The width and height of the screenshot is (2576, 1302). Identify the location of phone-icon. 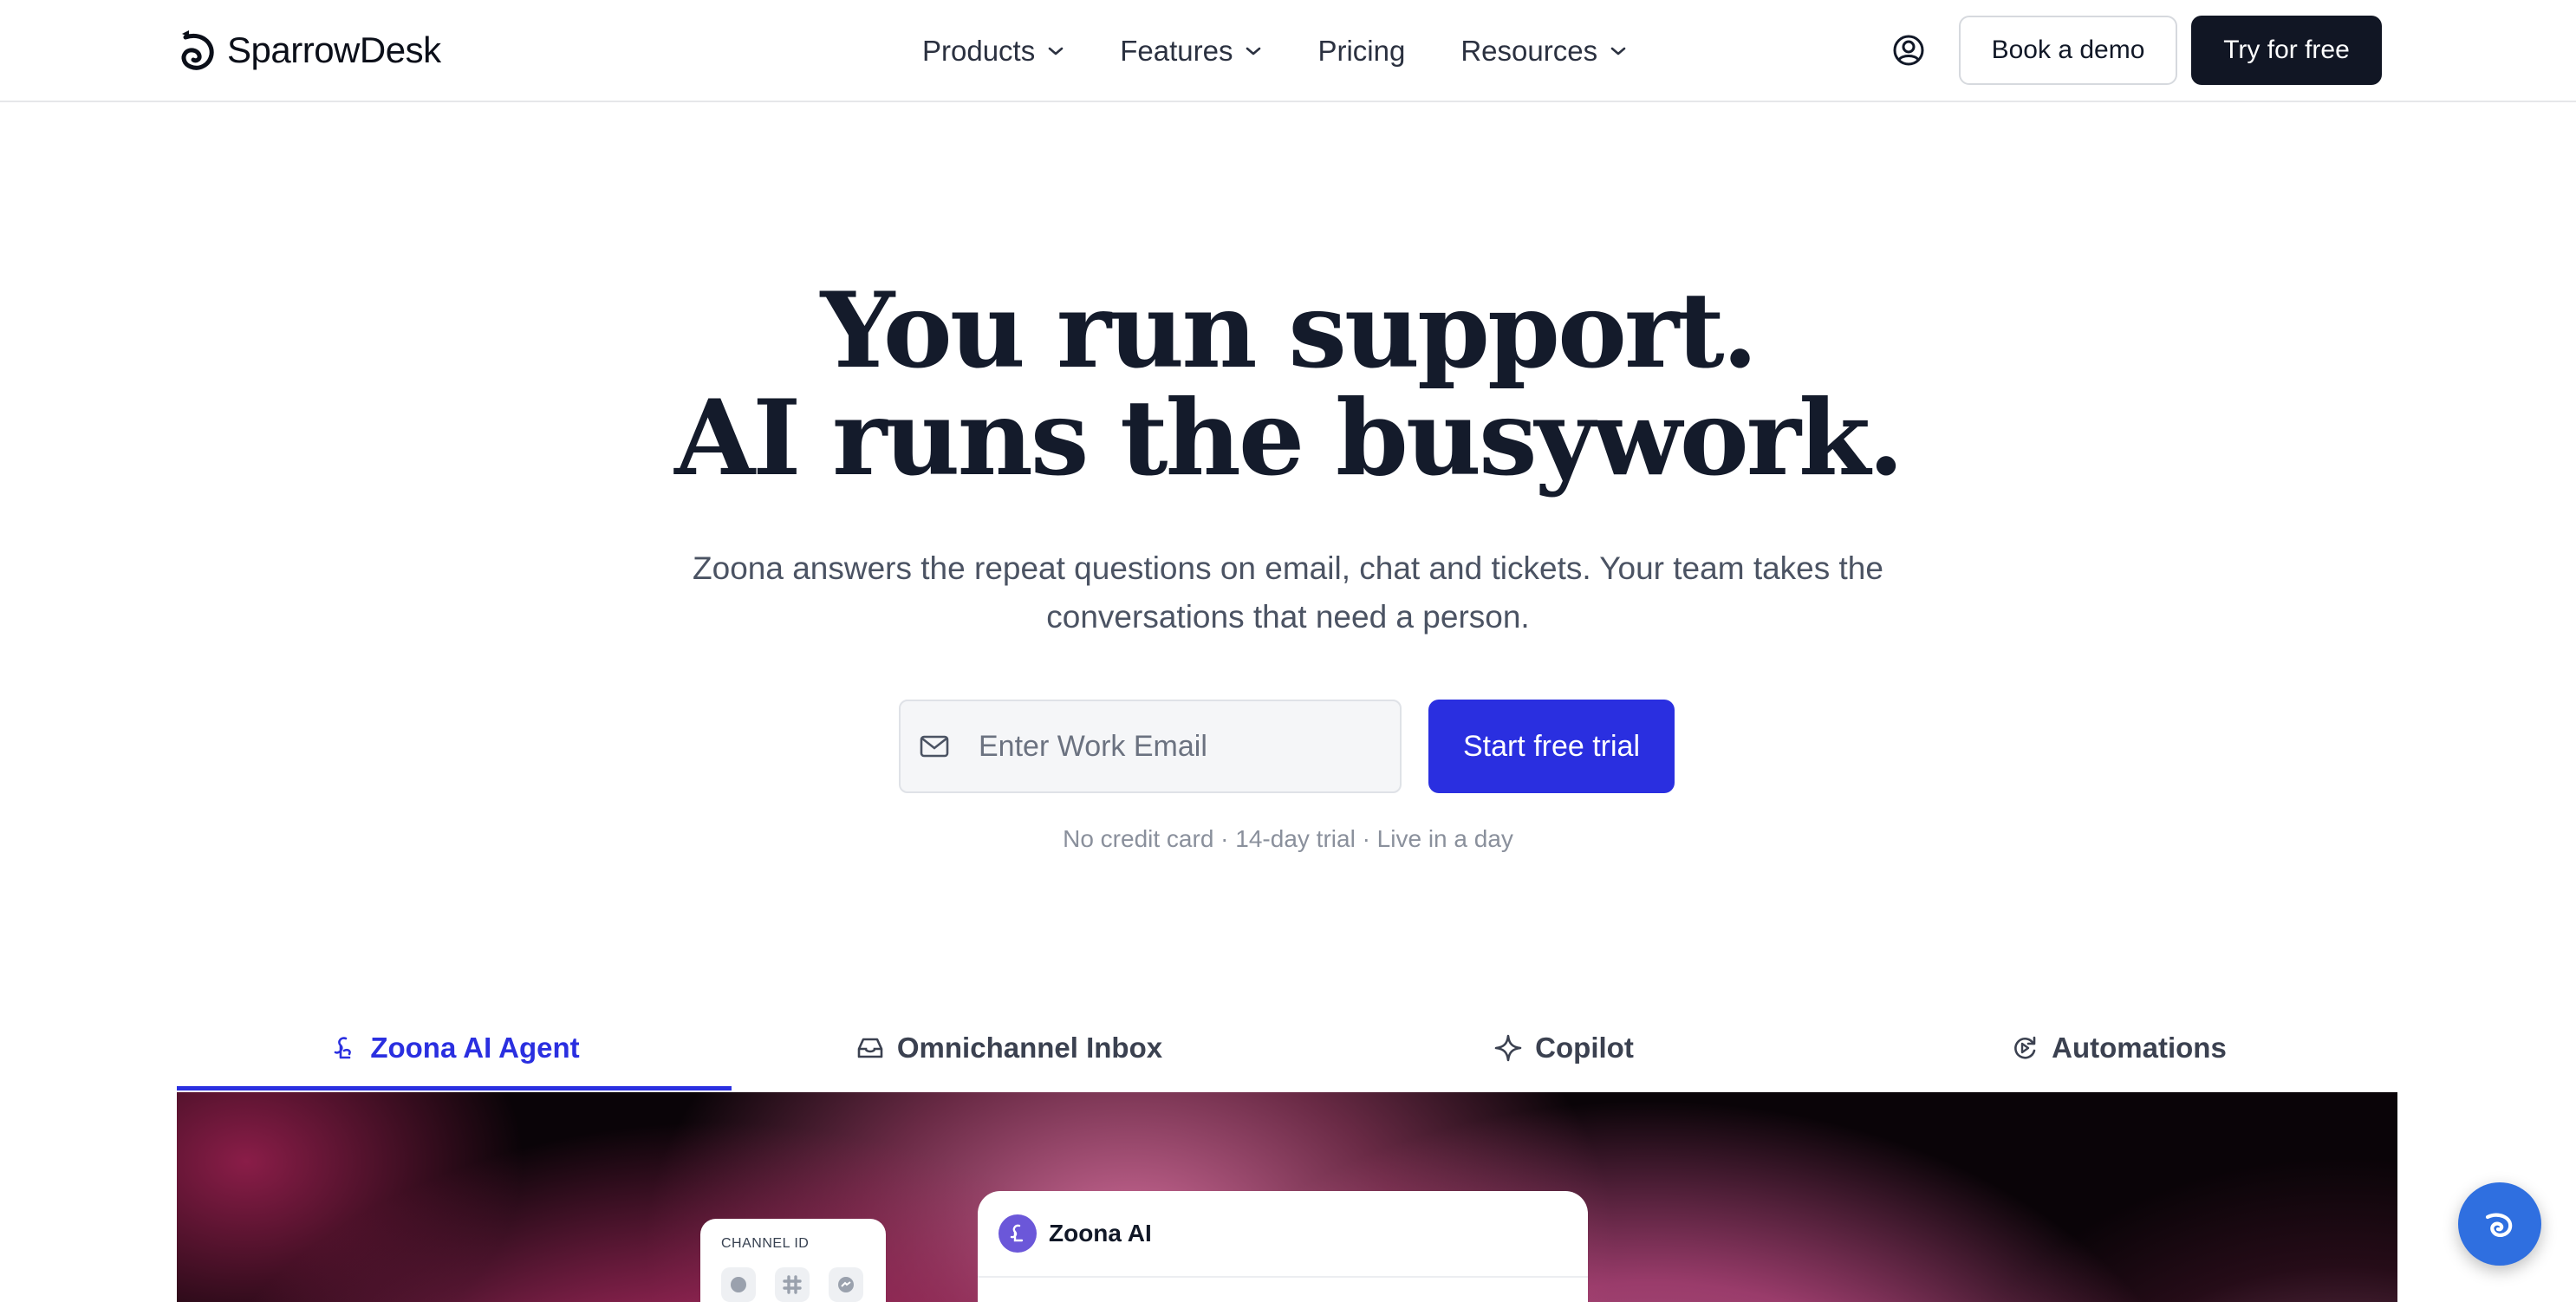
(738, 1284).